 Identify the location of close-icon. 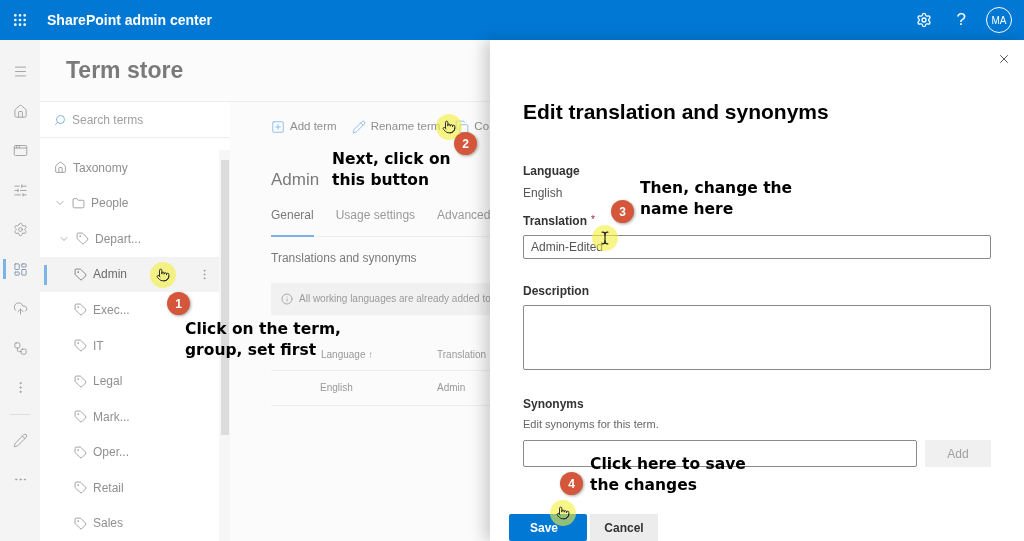
(1004, 59).